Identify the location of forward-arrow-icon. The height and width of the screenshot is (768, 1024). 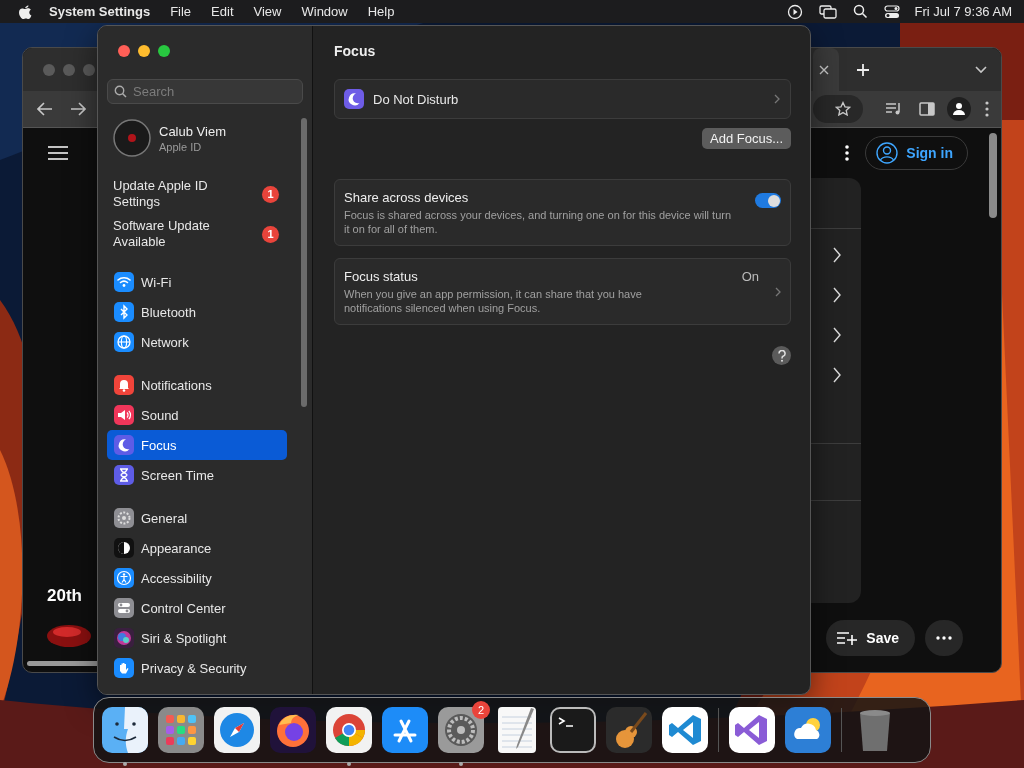
(78, 109).